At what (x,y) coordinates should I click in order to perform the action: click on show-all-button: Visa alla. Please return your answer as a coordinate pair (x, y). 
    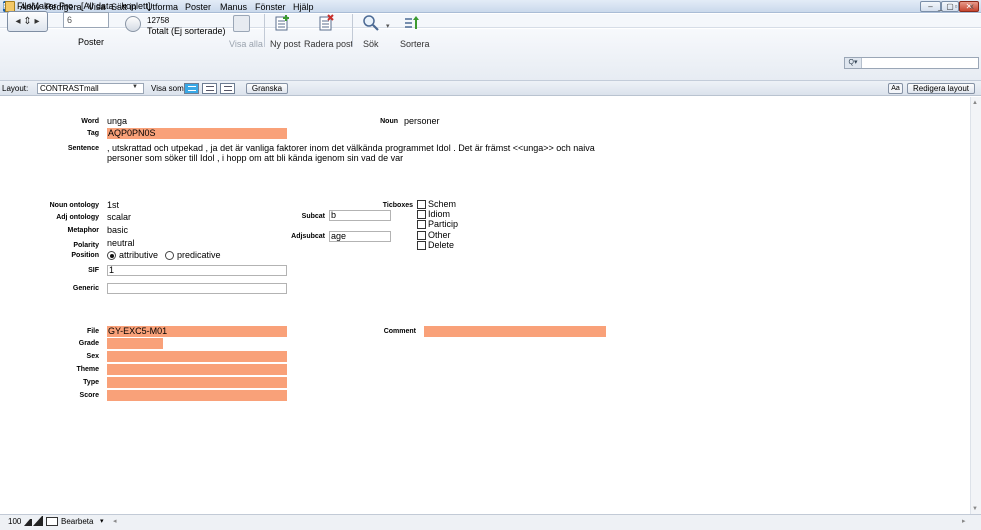
    Looking at the image, I should click on (246, 44).